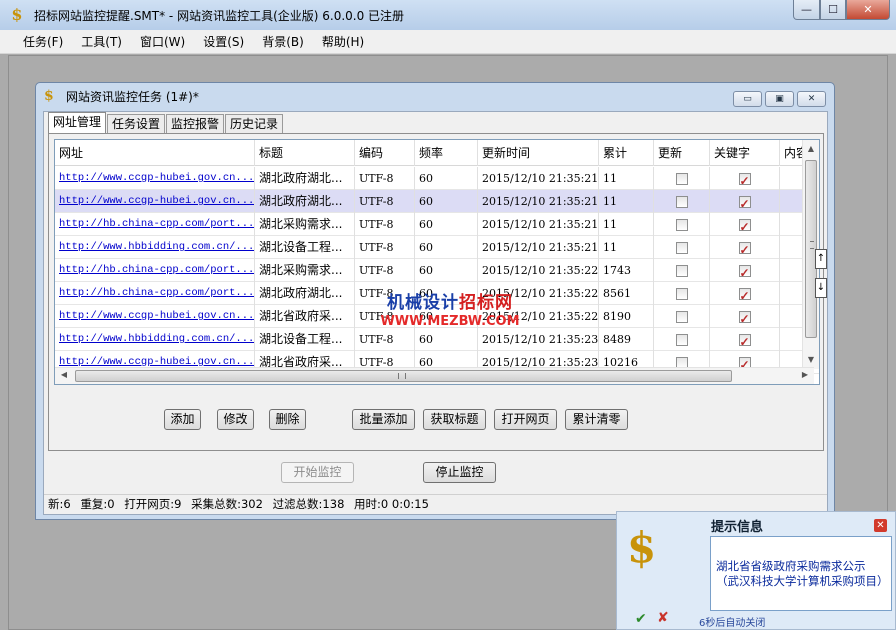  I want to click on status-repeat: 重复:0, so click(97, 504).